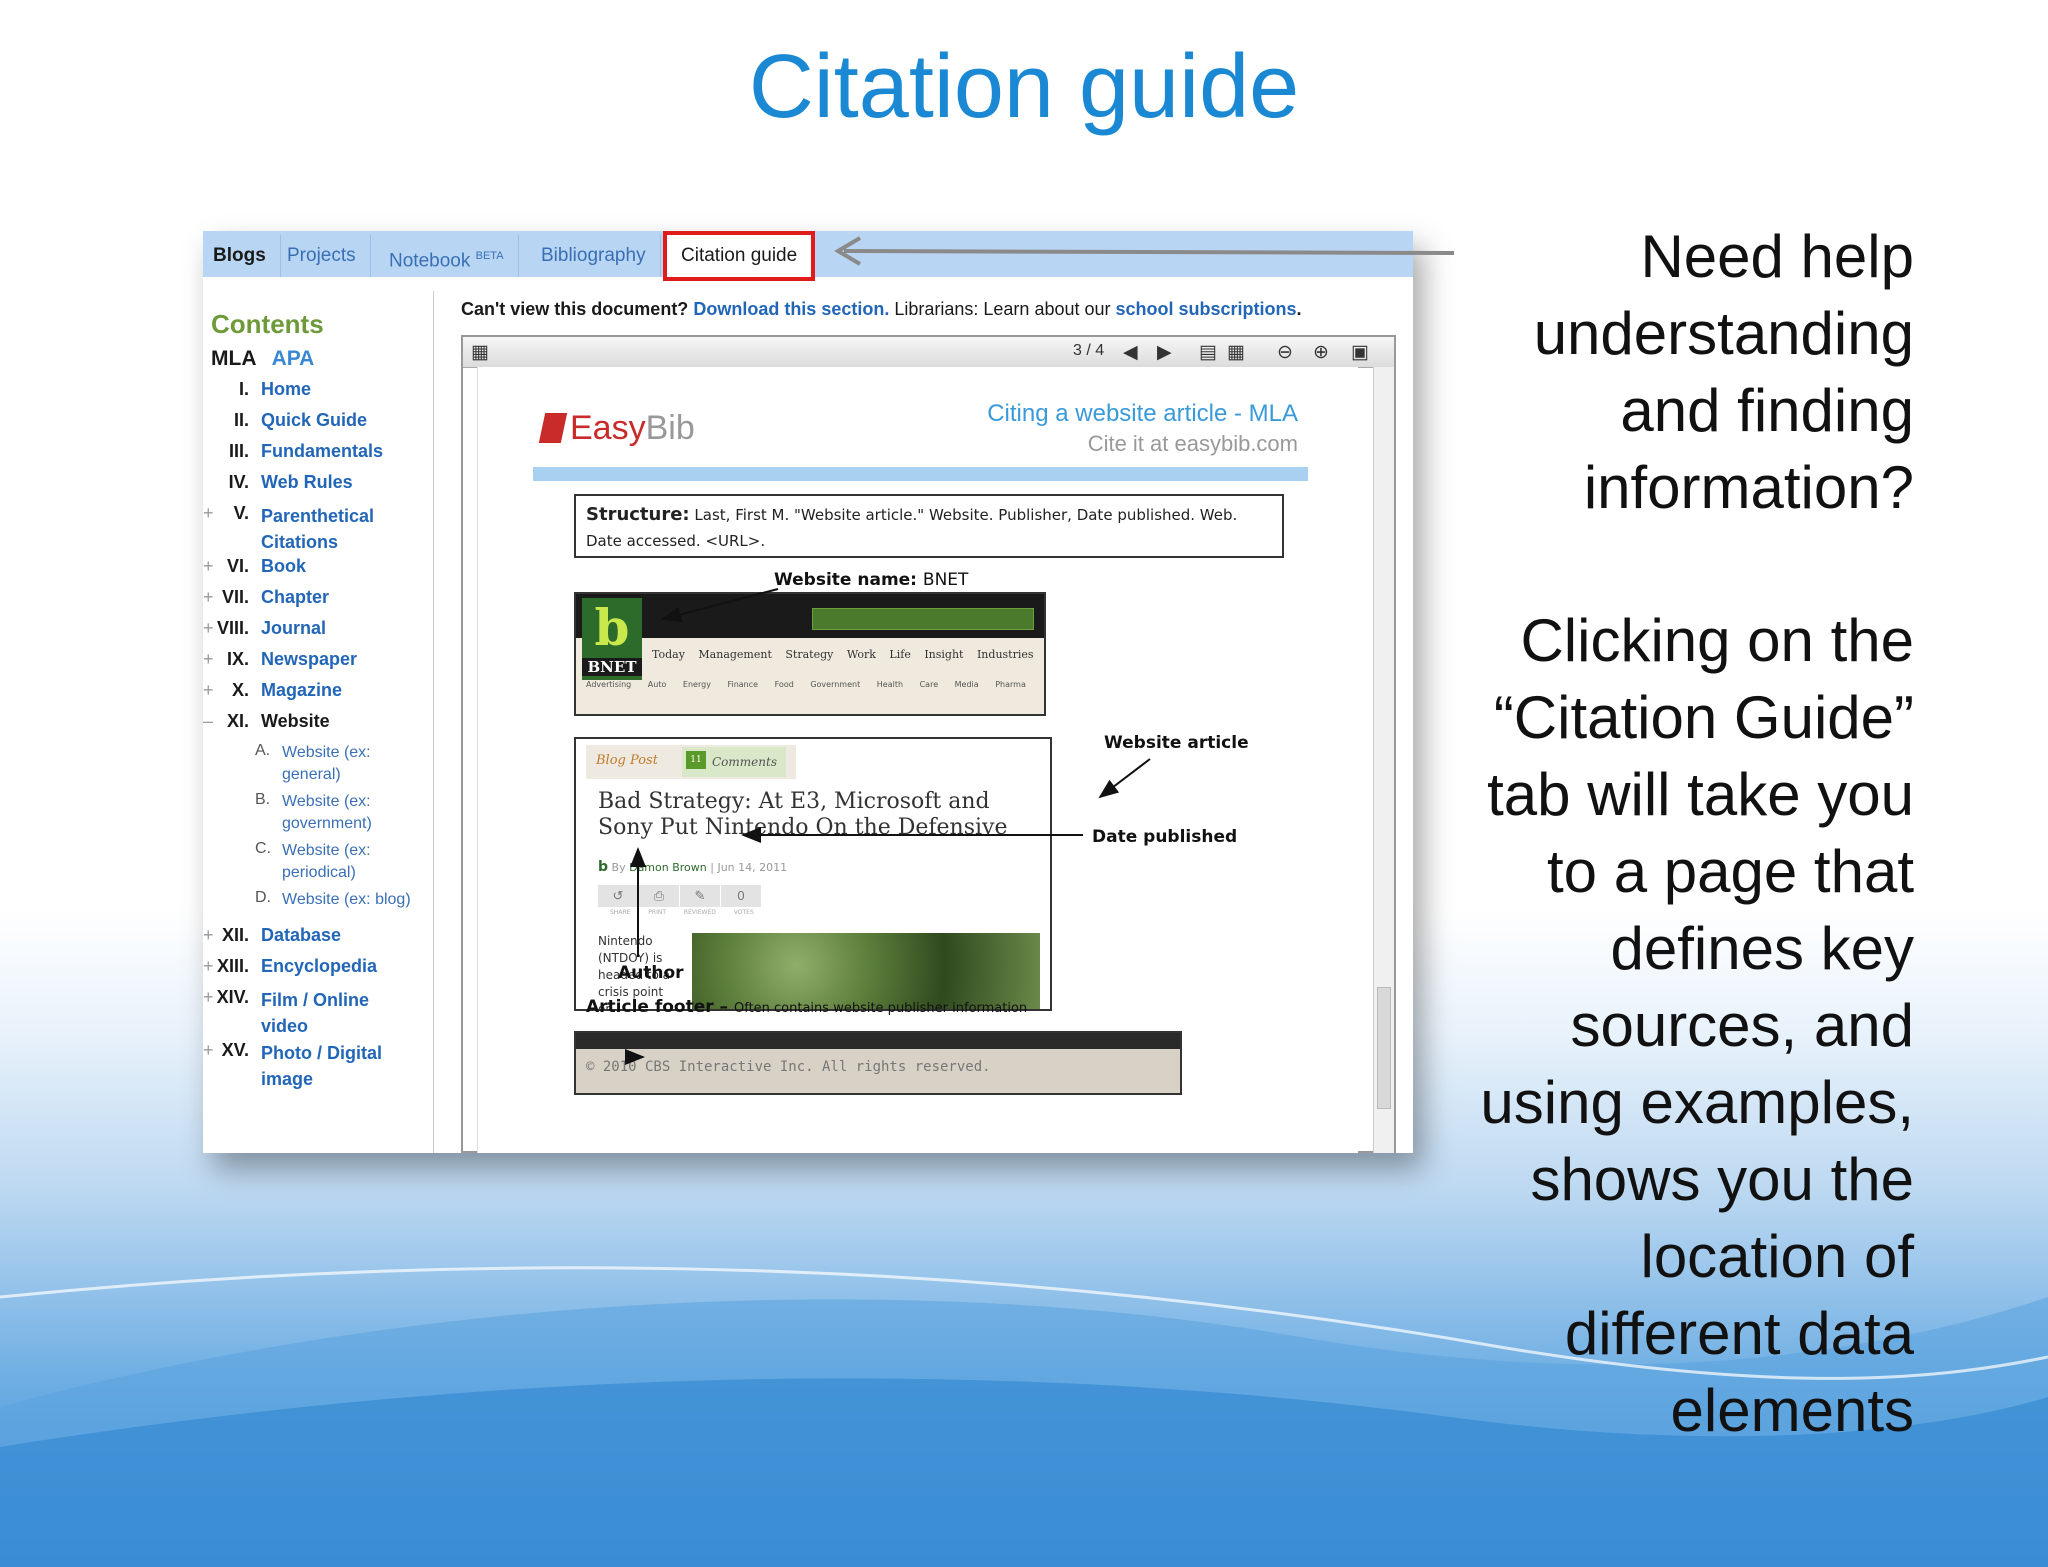  Describe the element at coordinates (294, 628) in the screenshot. I see `toc-label: Journal` at that location.